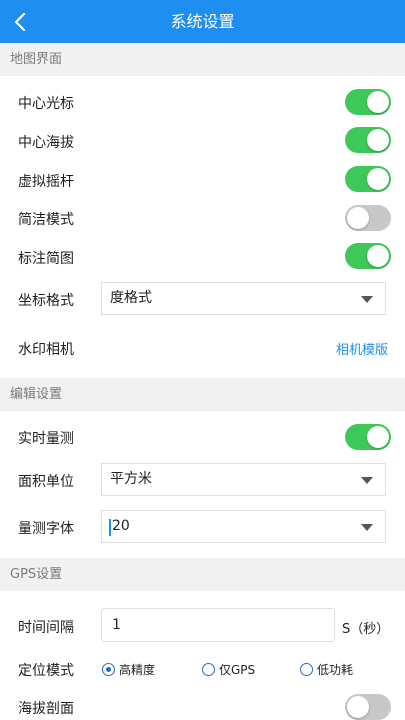  Describe the element at coordinates (243, 298) in the screenshot. I see `coordinate-format-select: 度格式` at that location.